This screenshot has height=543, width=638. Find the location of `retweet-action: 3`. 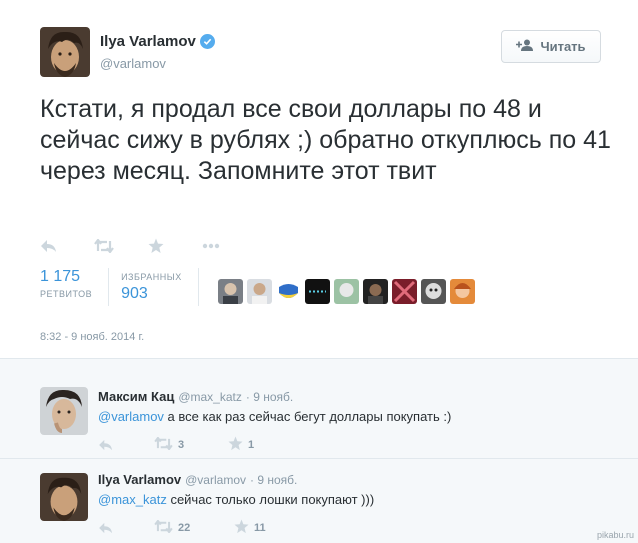

retweet-action: 3 is located at coordinates (191, 444).